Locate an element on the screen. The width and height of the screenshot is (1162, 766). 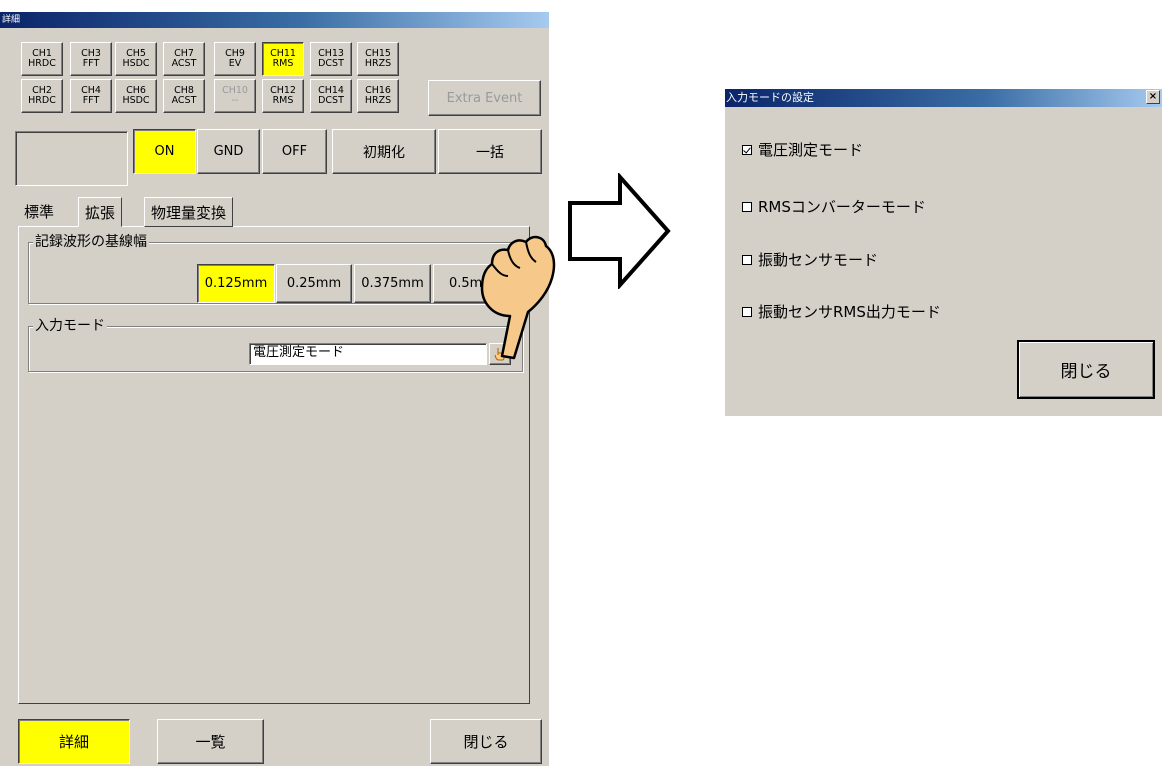
channel-button-ch6: CH6 HSDC is located at coordinates (136, 96).